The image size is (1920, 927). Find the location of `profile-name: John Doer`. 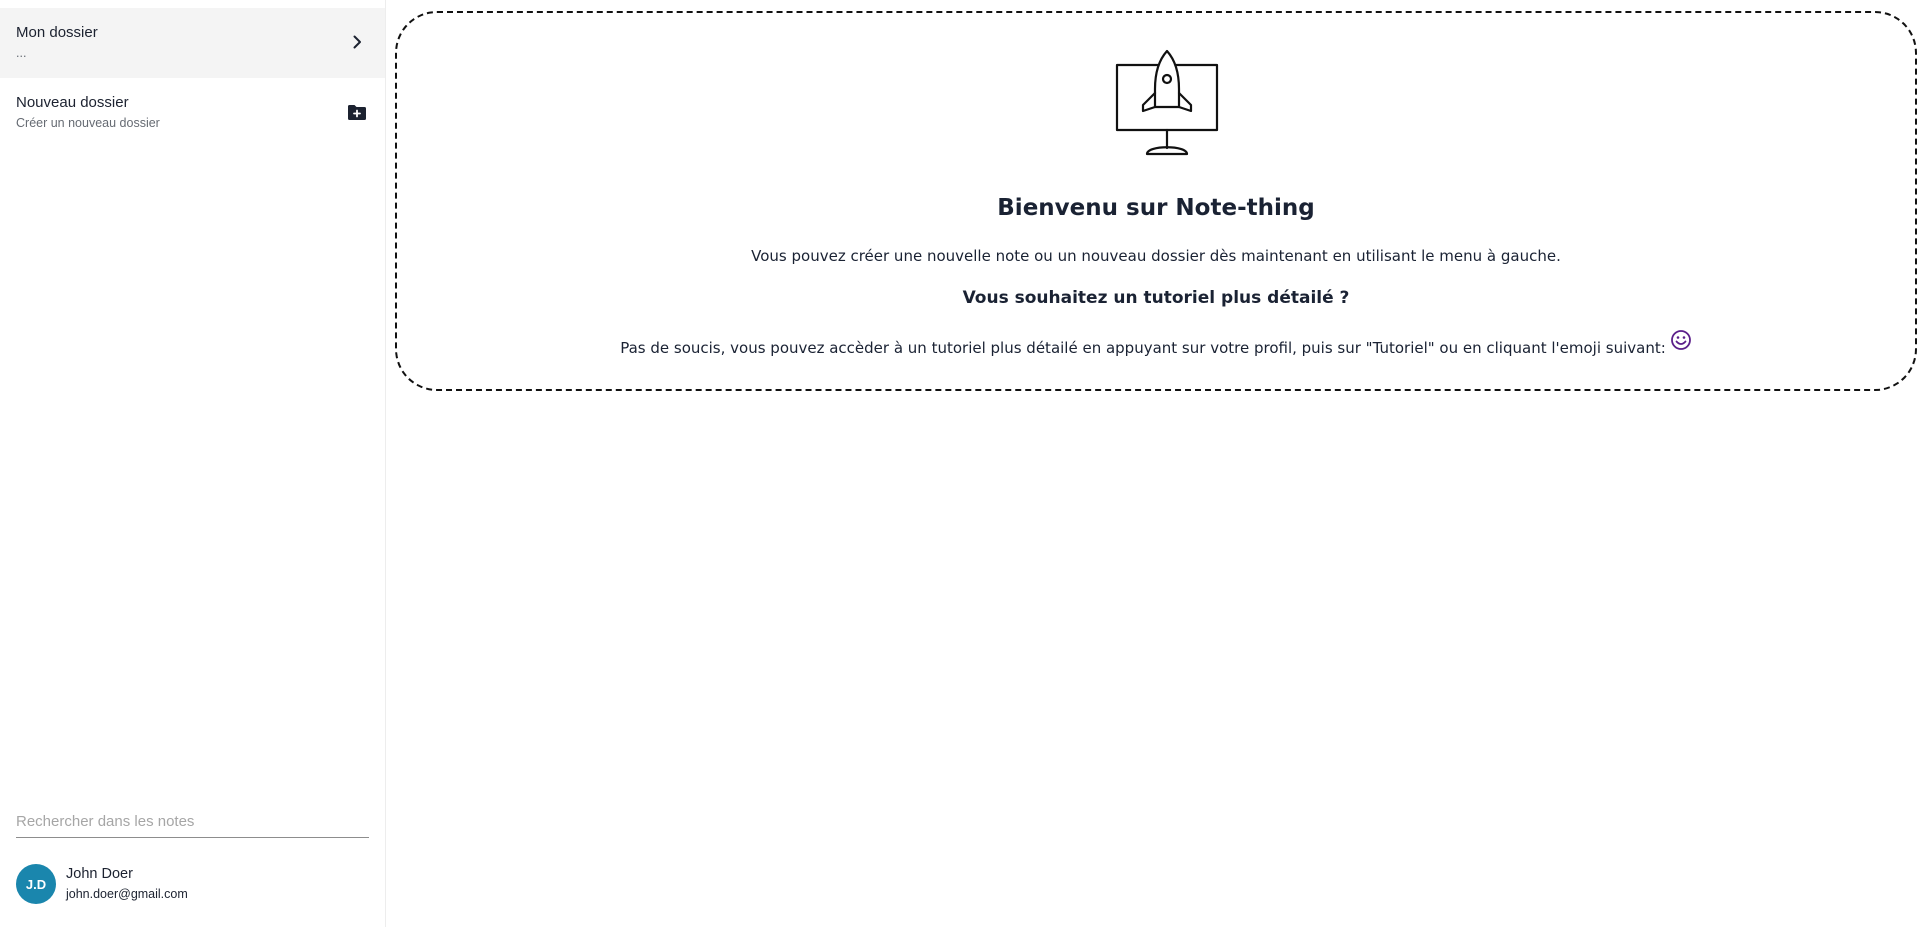

profile-name: John Doer is located at coordinates (99, 874).